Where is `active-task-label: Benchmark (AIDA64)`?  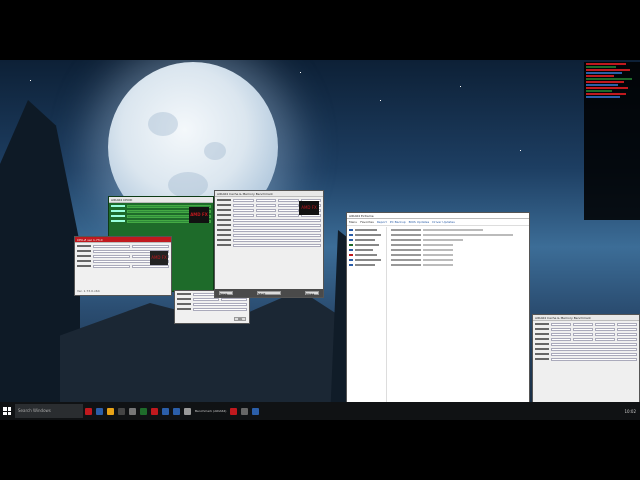
active-task-label: Benchmark (AIDA64) is located at coordinates (210, 411).